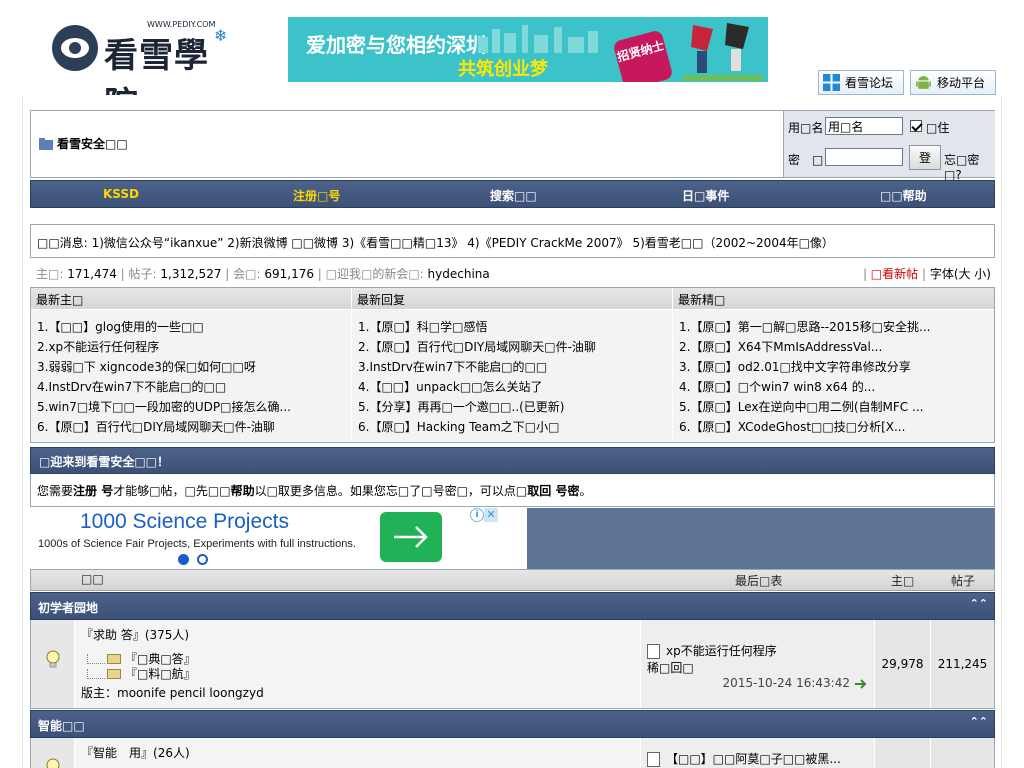 This screenshot has height=768, width=1024. I want to click on android-icon, so click(923, 82).